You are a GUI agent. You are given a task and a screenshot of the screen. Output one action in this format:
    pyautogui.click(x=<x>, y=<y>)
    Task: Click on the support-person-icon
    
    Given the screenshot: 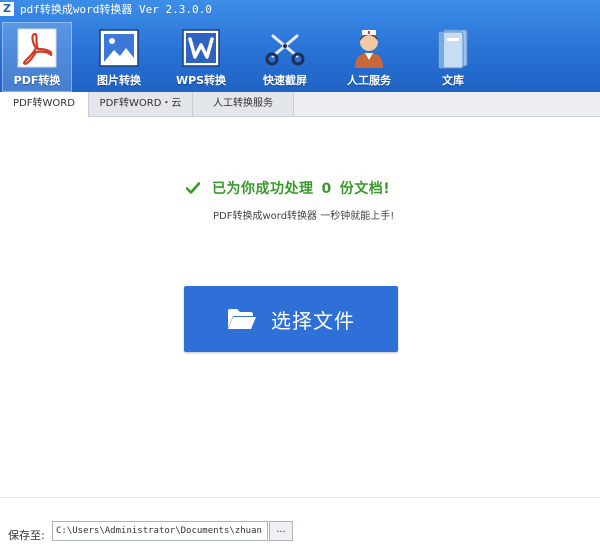 What is the action you would take?
    pyautogui.click(x=369, y=49)
    